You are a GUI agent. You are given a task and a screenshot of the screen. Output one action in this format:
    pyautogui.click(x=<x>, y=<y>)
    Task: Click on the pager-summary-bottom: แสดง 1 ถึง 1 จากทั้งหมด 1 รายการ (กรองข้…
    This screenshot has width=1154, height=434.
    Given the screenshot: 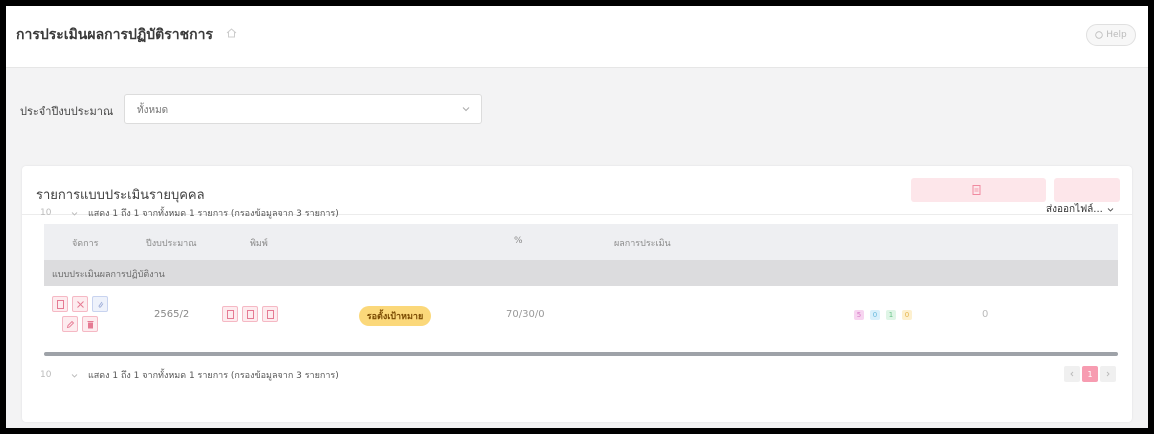 What is the action you would take?
    pyautogui.click(x=213, y=376)
    